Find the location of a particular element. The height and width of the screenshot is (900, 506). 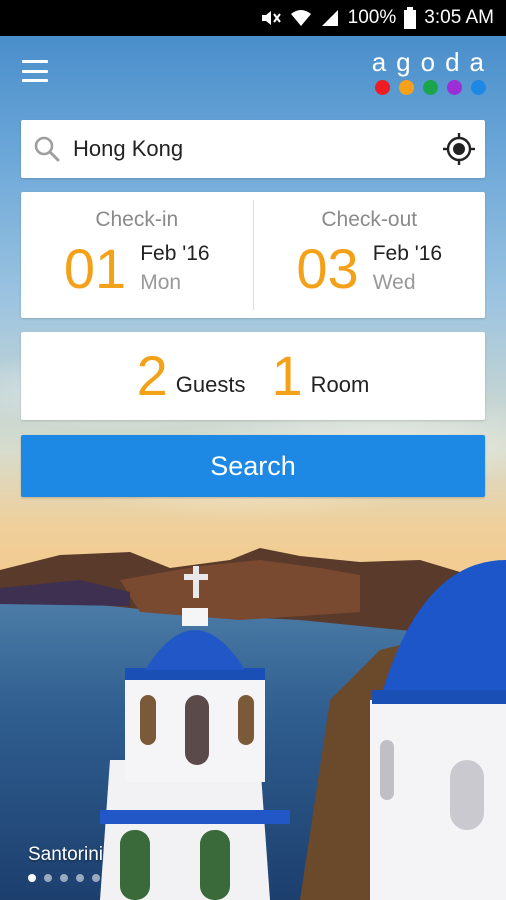

guests-label: Guests is located at coordinates (210, 384).